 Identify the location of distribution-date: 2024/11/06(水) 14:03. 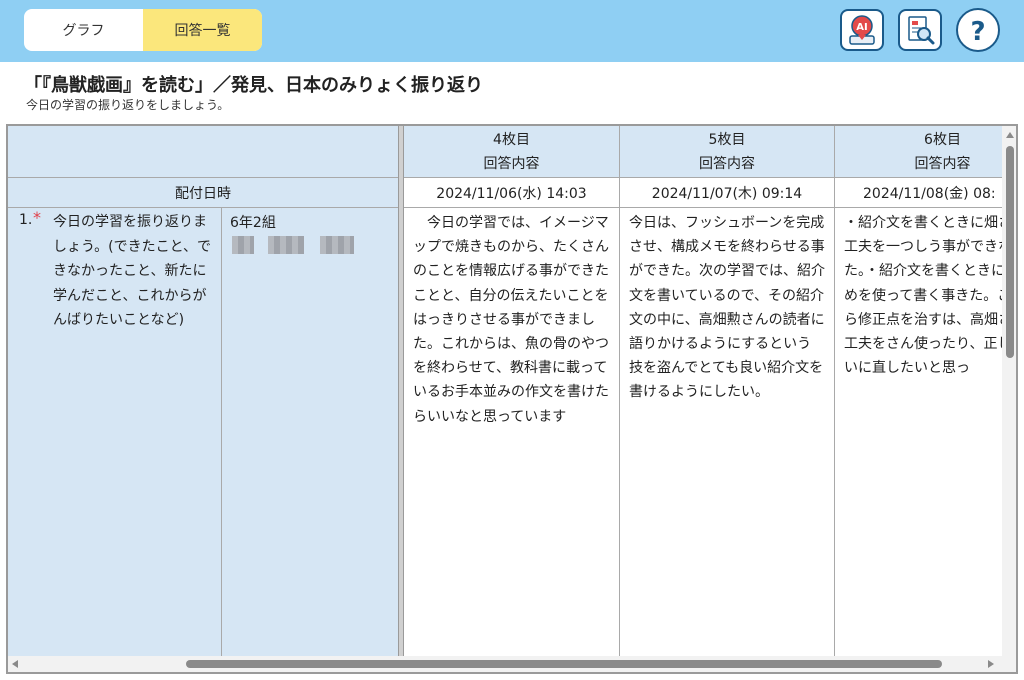
(511, 193).